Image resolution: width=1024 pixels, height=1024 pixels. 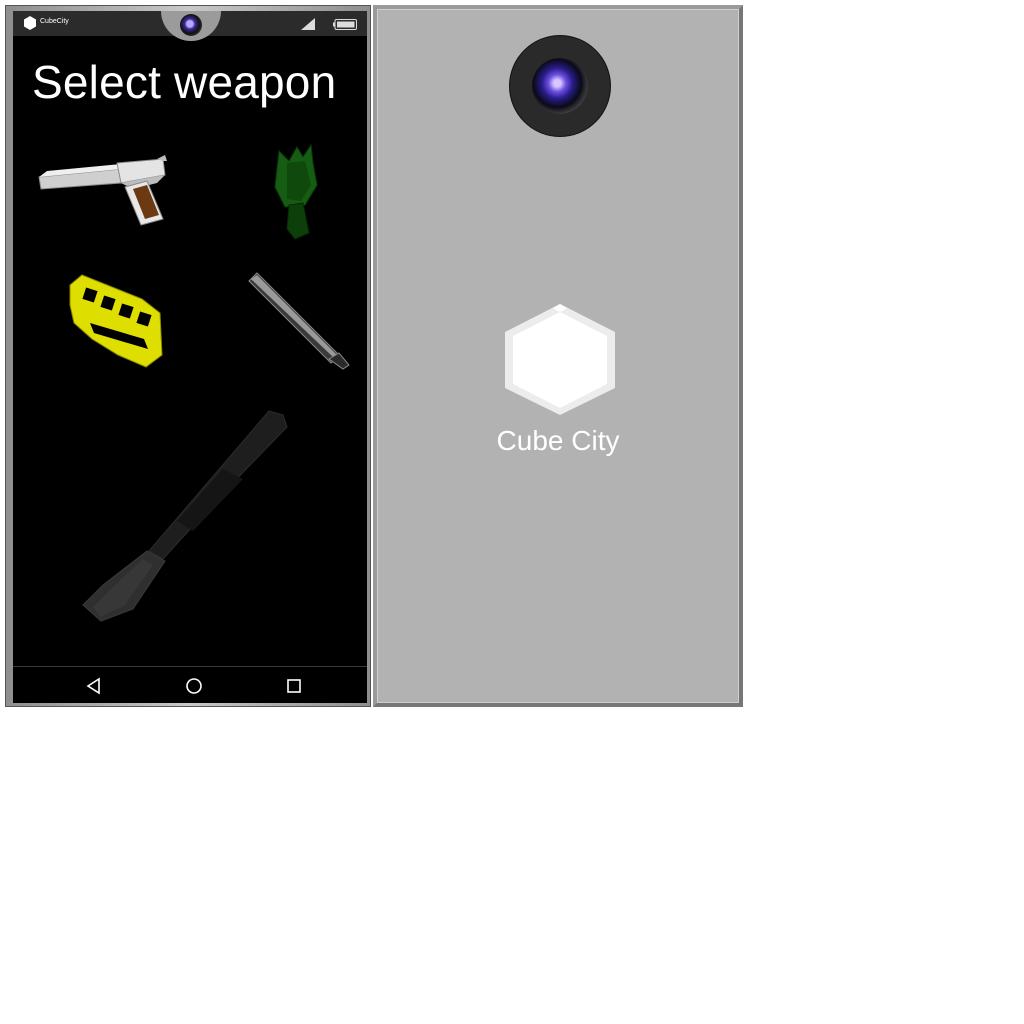 What do you see at coordinates (294, 686) in the screenshot?
I see `recent-apps-button` at bounding box center [294, 686].